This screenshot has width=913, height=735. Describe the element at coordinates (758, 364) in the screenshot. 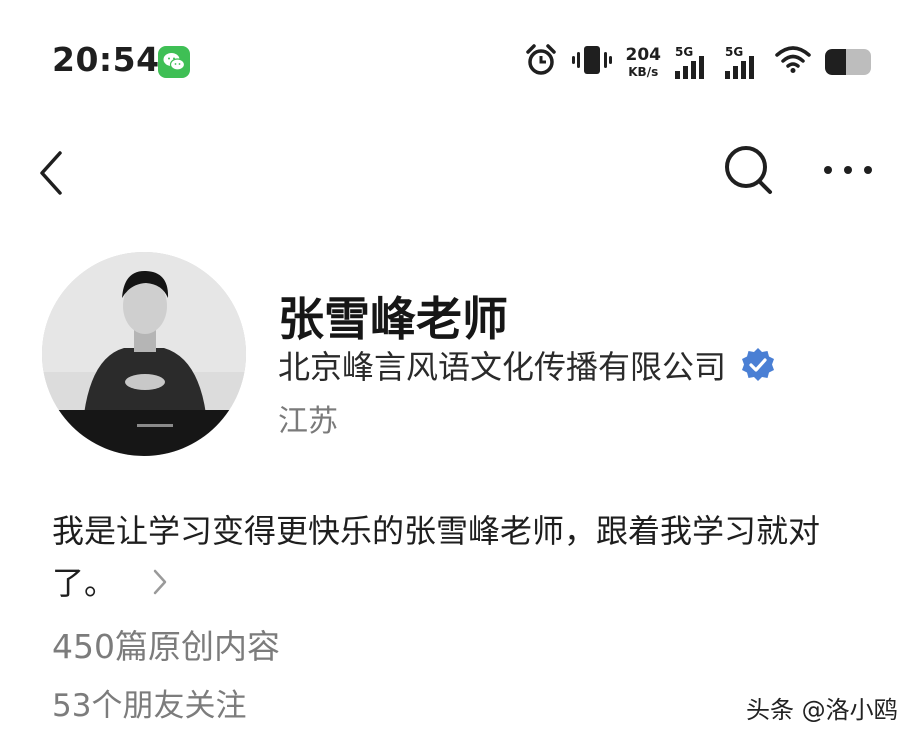

I see `verified-badge-icon` at that location.